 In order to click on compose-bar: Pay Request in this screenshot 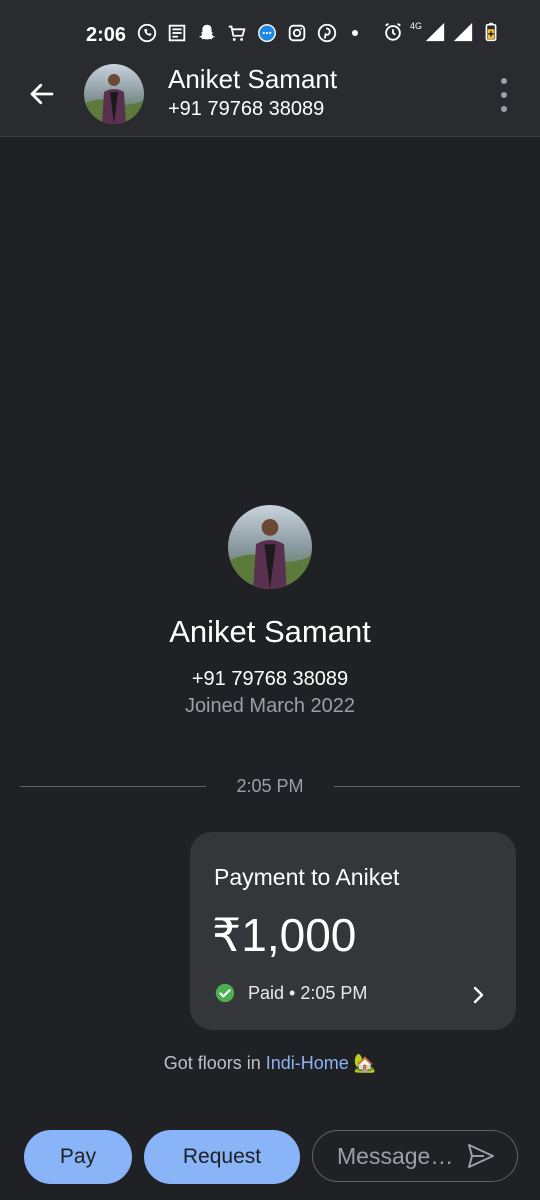, I will do `click(270, 1158)`.